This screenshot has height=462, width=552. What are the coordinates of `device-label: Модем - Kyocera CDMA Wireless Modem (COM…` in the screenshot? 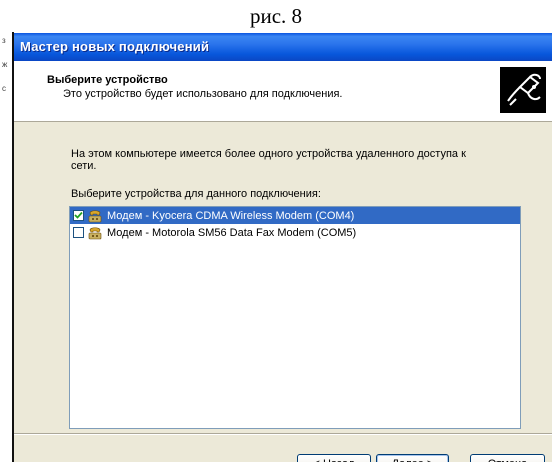 It's located at (231, 215).